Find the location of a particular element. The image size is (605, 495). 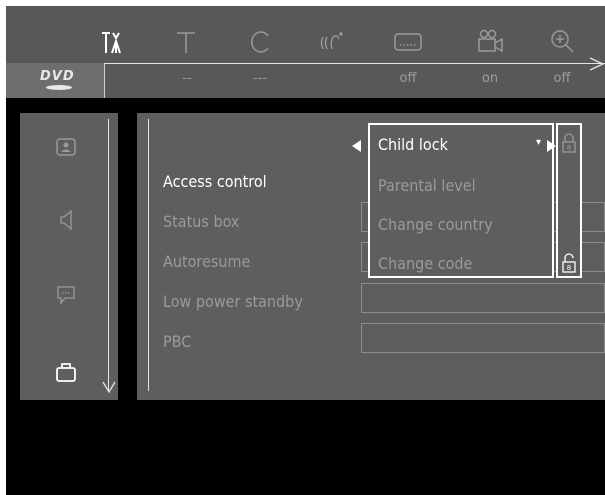

top-icon-row is located at coordinates (305, 44).